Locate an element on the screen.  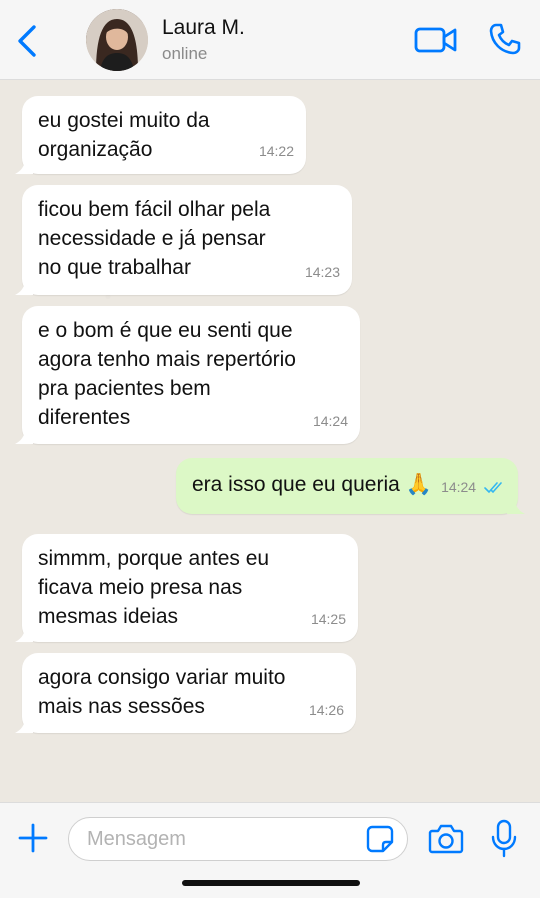
phone-icon is located at coordinates (505, 39).